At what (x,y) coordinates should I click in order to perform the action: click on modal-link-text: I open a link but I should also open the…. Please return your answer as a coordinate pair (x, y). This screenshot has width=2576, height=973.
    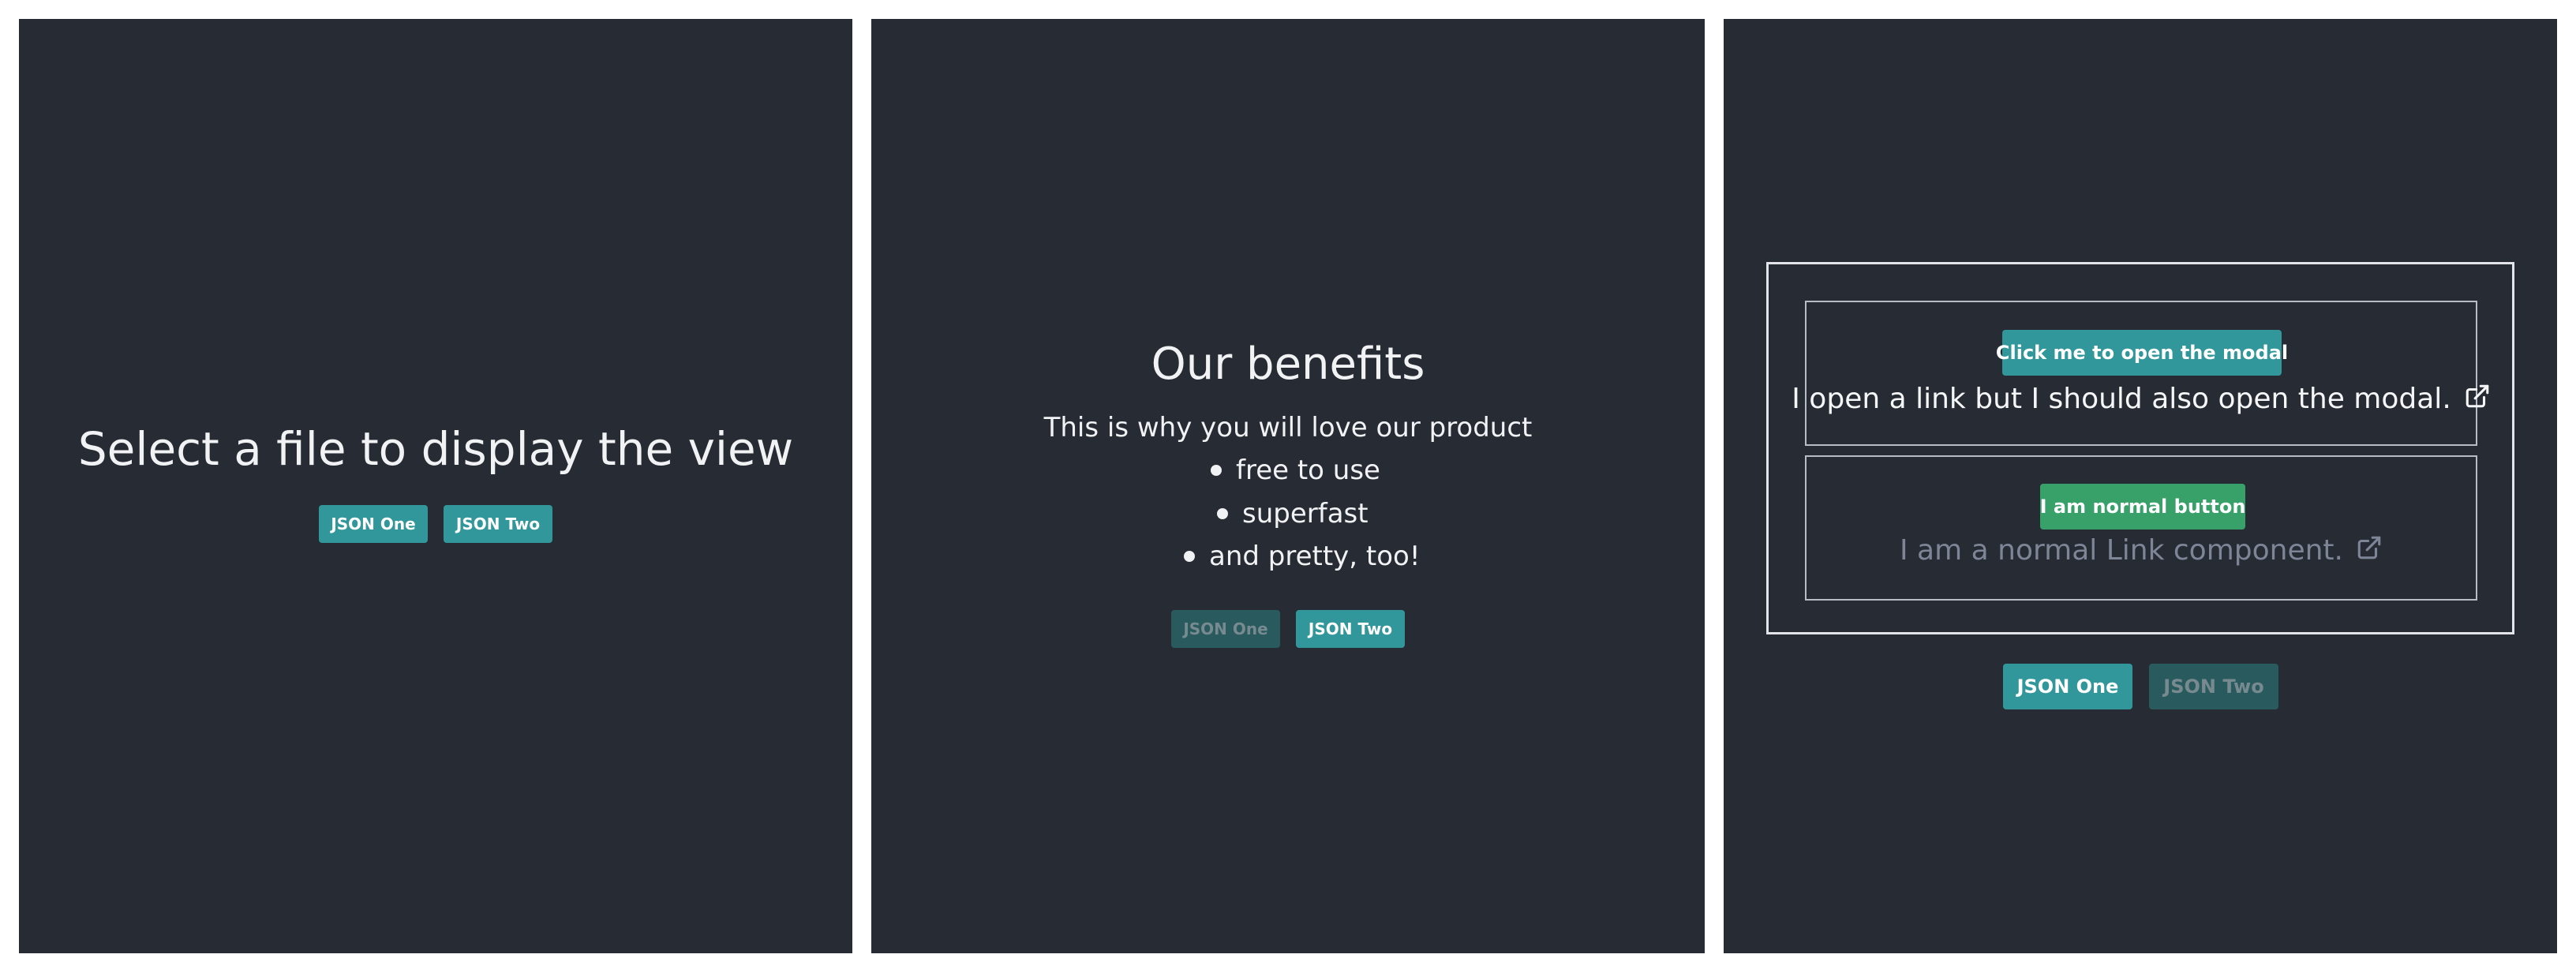
    Looking at the image, I should click on (2121, 399).